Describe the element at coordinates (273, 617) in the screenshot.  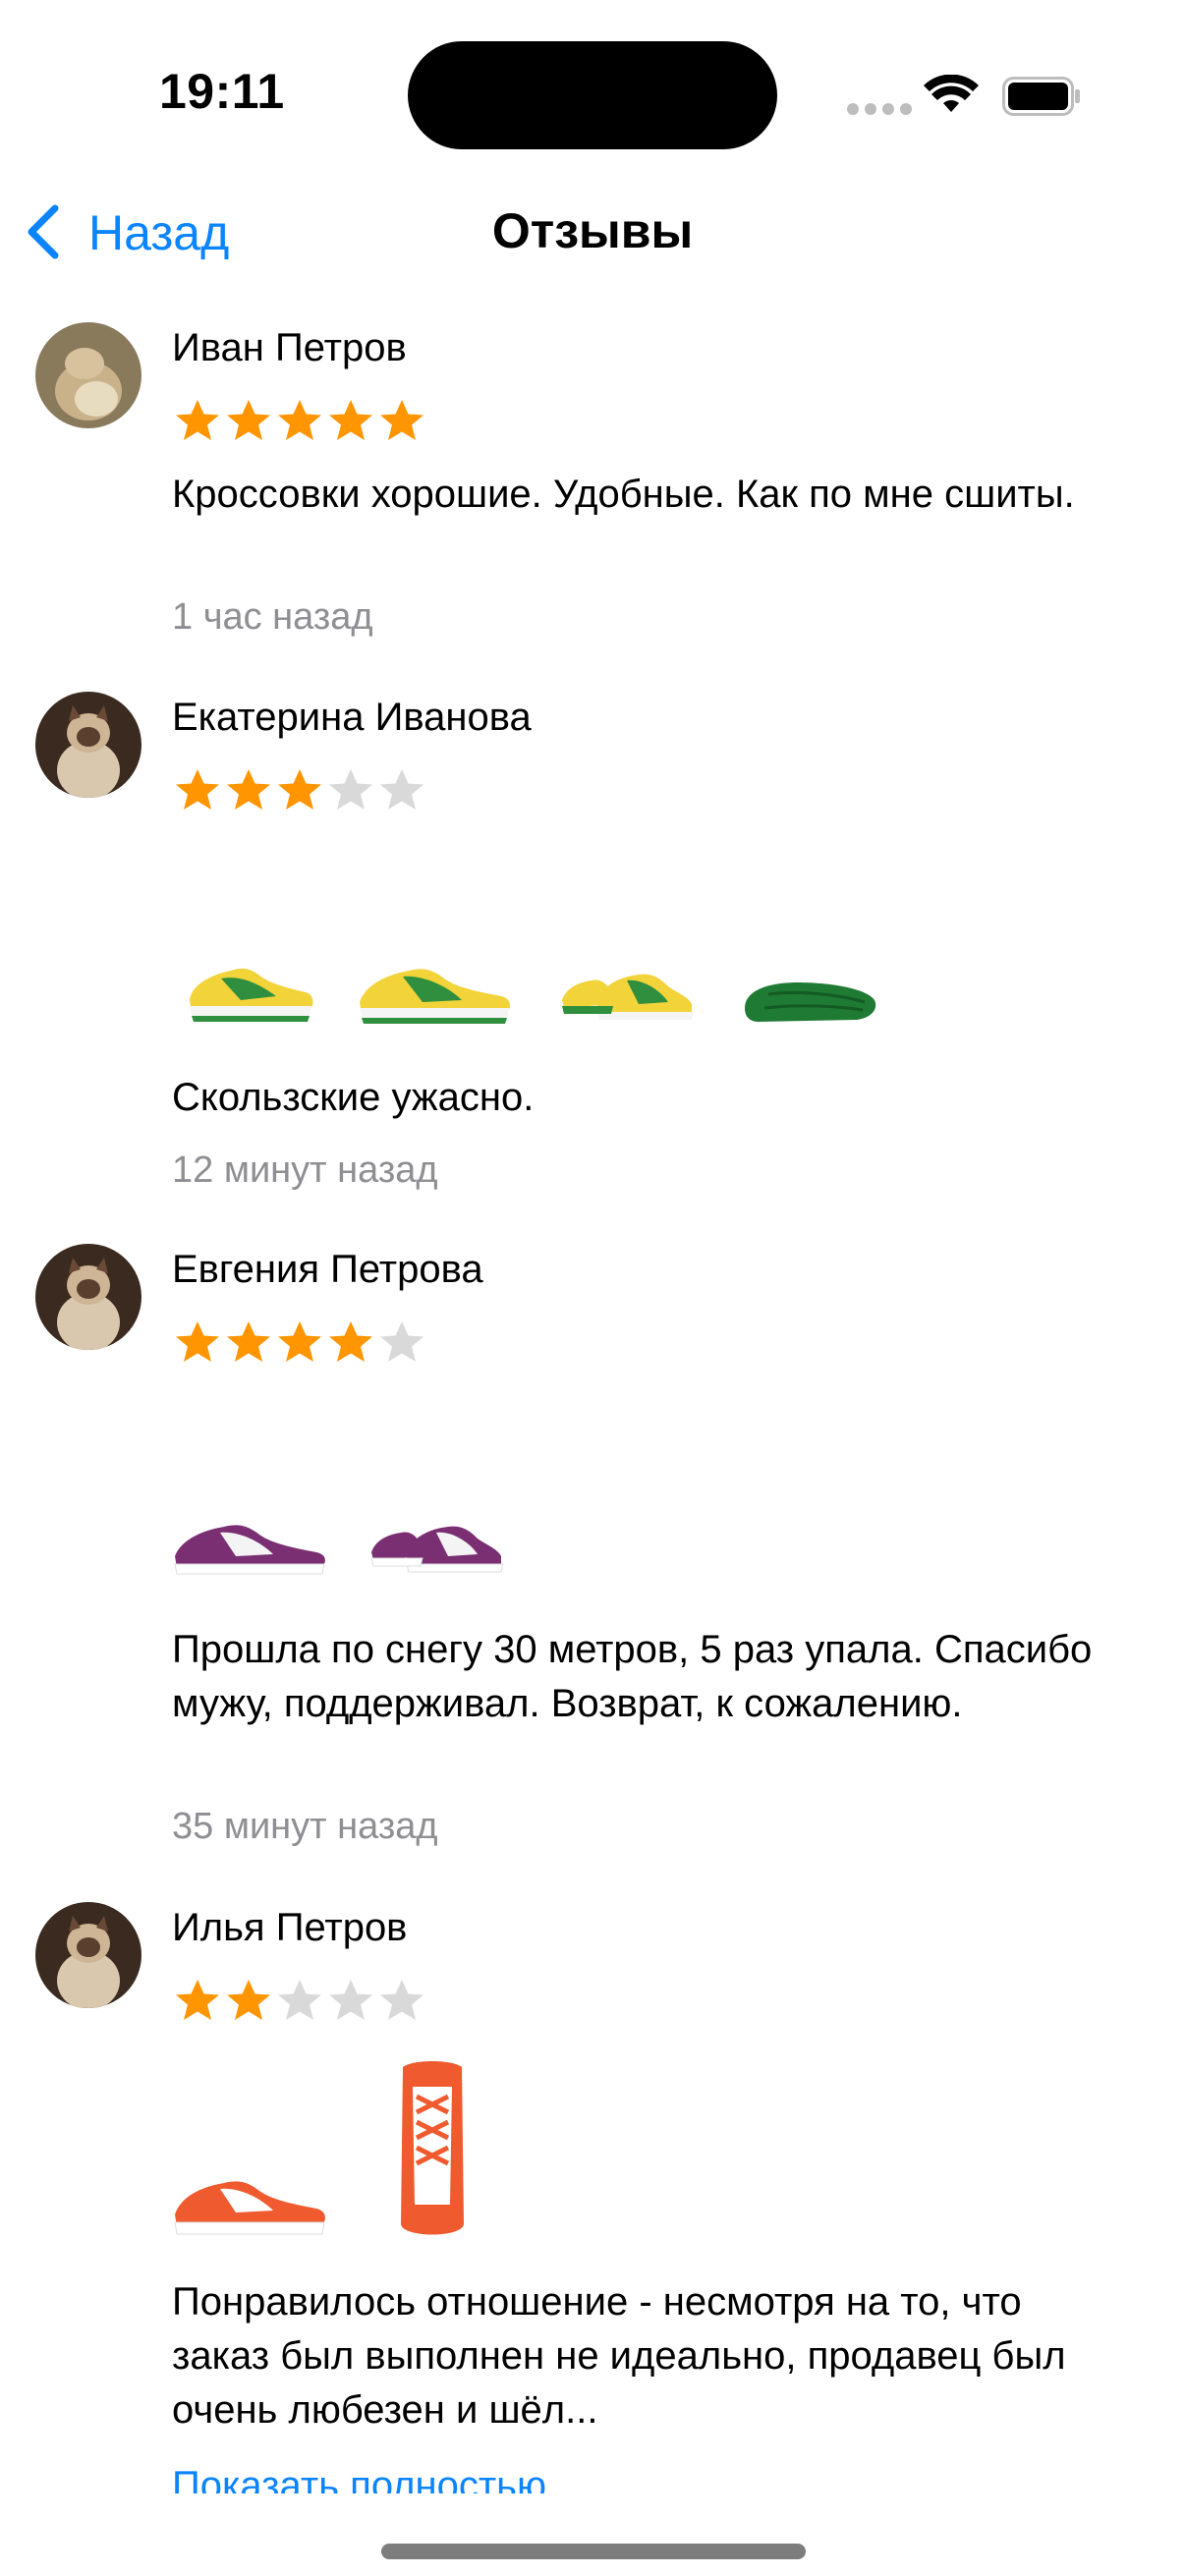
I see `review-time: 1 час назад` at that location.